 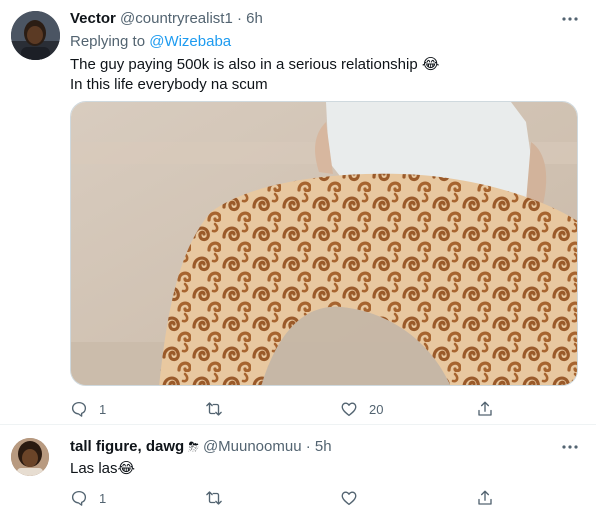 I want to click on tweet-text-line: Las las😂, so click(x=103, y=468).